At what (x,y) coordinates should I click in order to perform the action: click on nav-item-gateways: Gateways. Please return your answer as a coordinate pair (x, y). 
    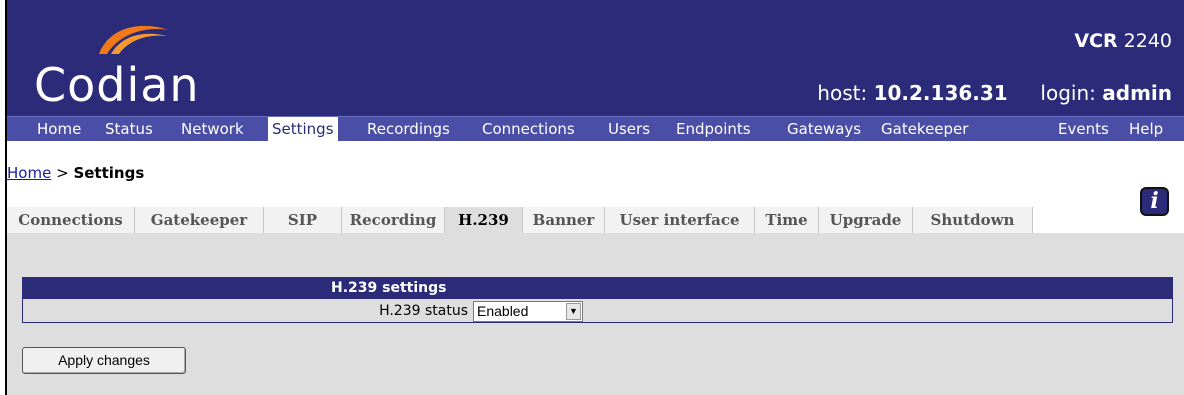
    Looking at the image, I should click on (824, 129).